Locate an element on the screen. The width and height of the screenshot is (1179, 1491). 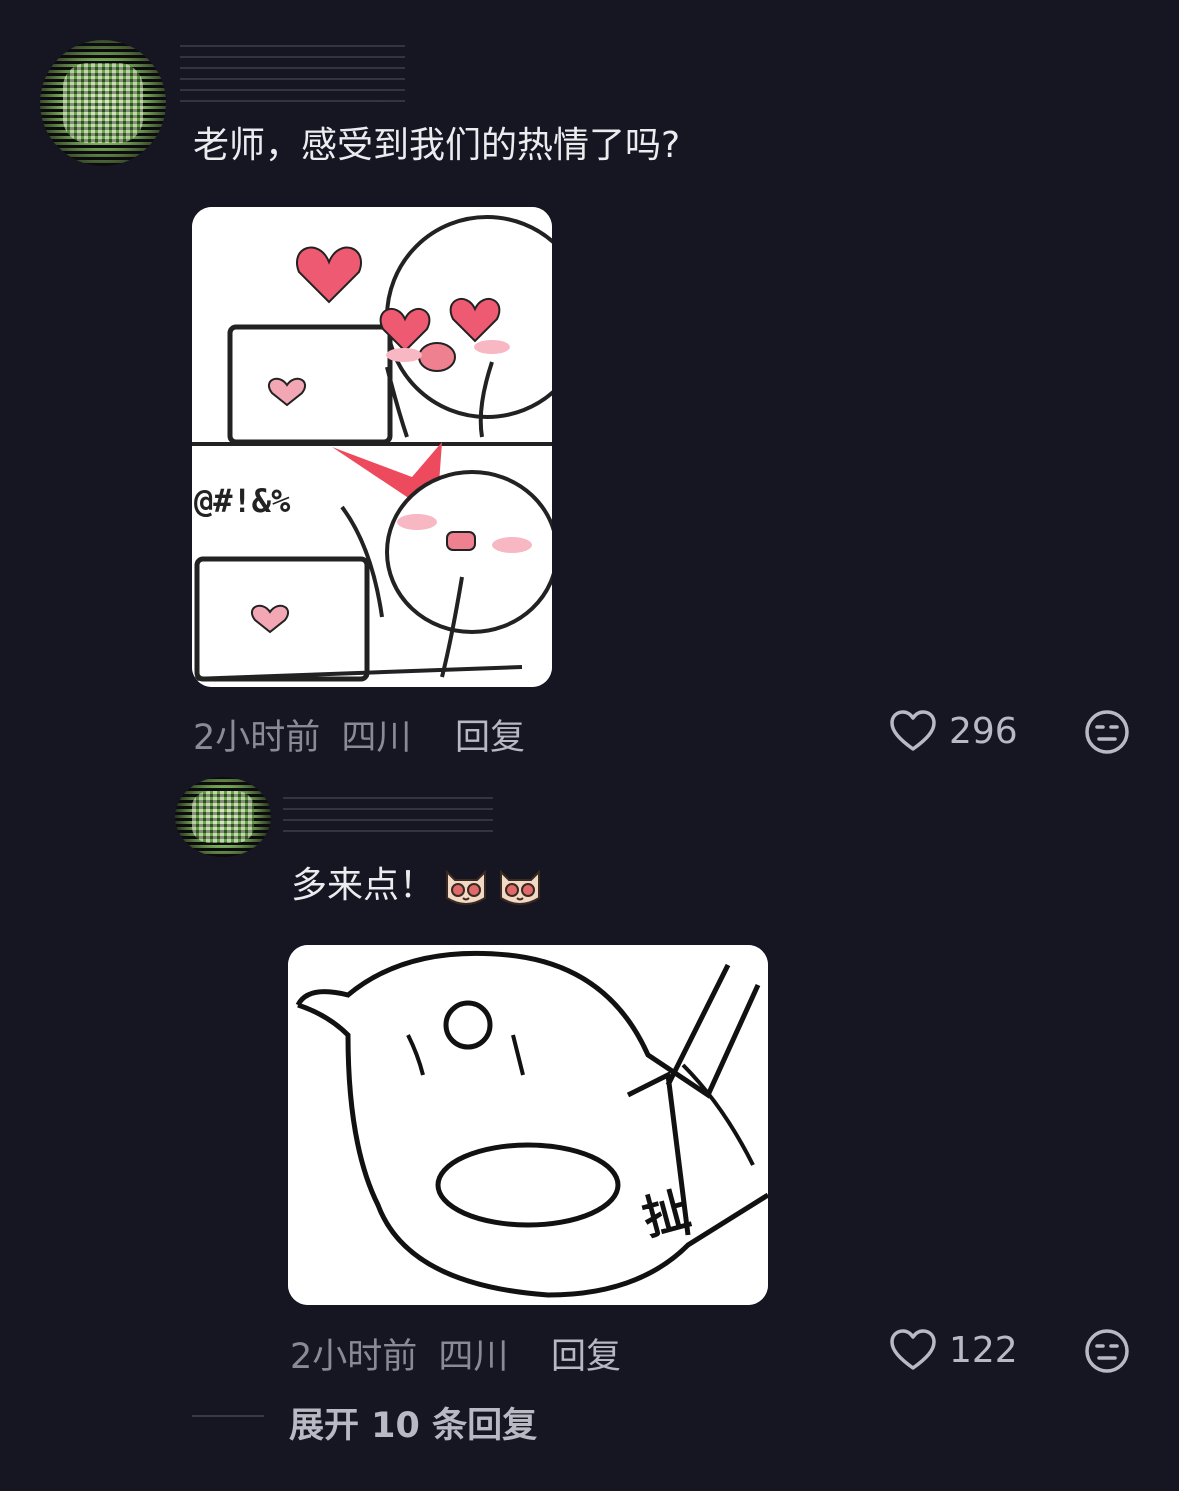
sticker-image: @#!&% is located at coordinates (372, 447).